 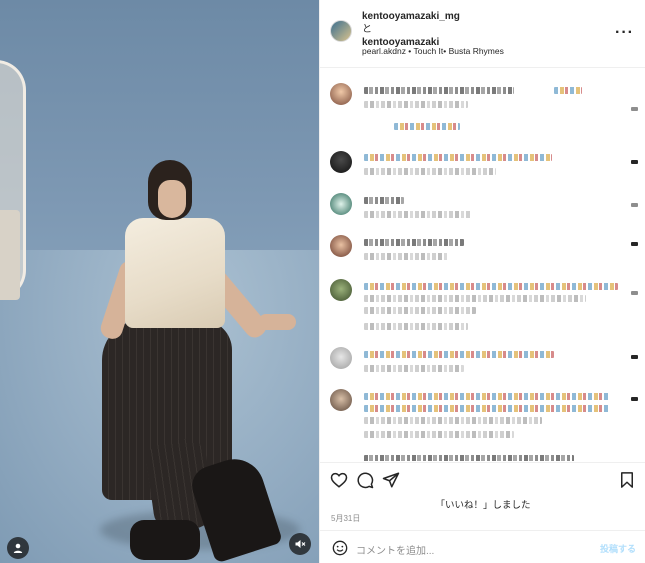 I want to click on heart-icon, so click(x=339, y=480).